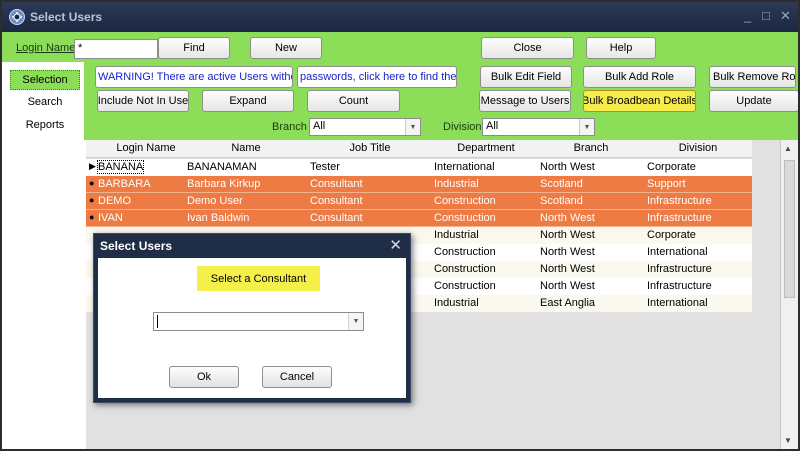 This screenshot has width=800, height=451. I want to click on division-select: All ▼, so click(538, 127).